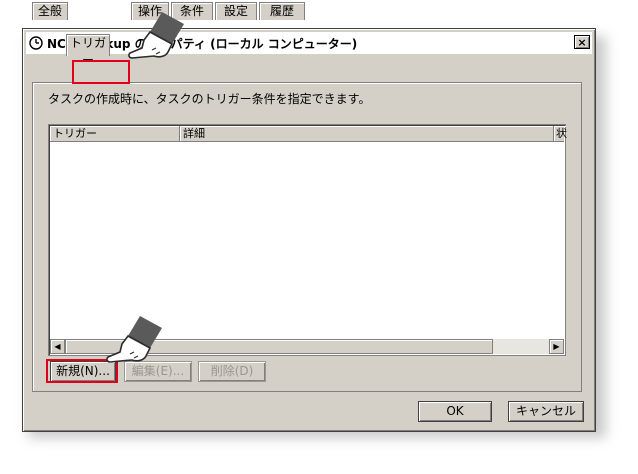  What do you see at coordinates (560, 133) in the screenshot?
I see `column-status: 状` at bounding box center [560, 133].